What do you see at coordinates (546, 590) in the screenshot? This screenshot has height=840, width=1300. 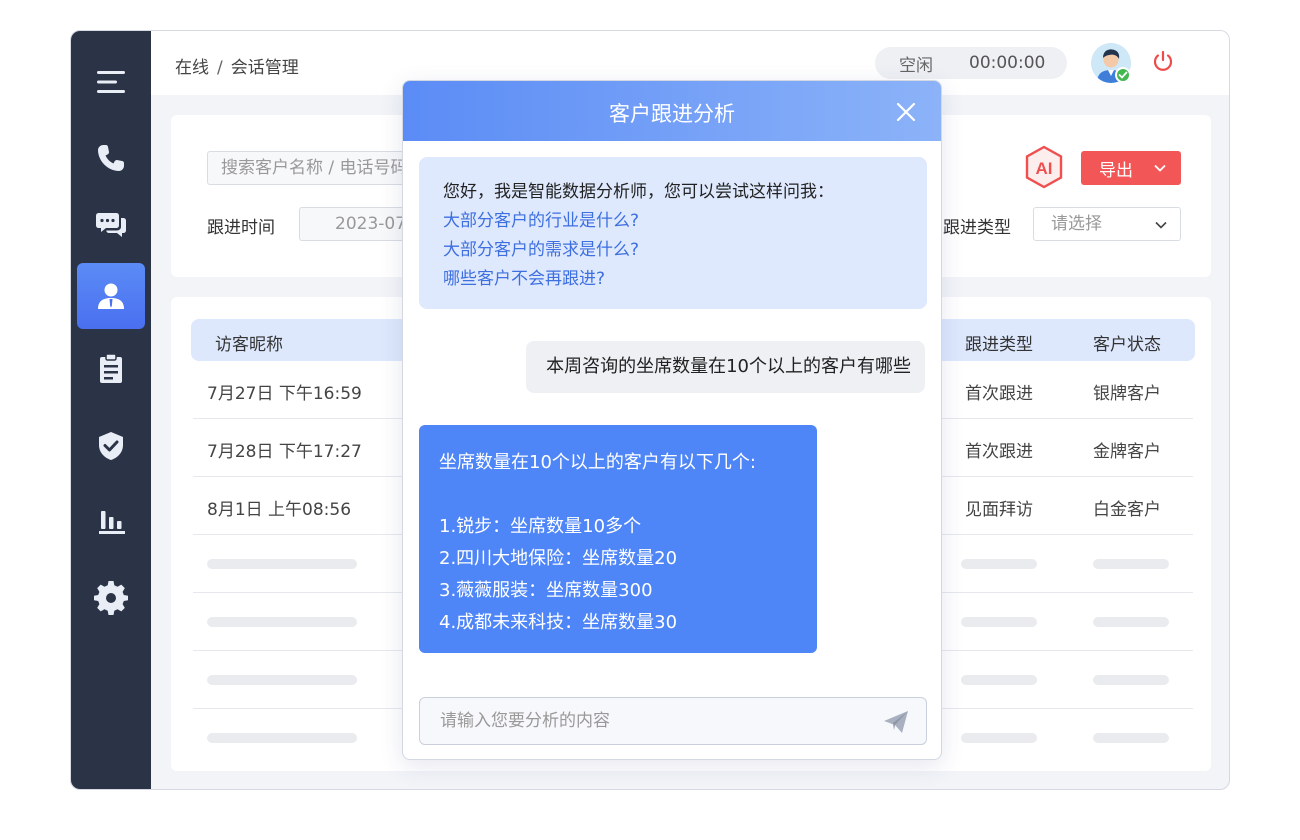 I see `reply-item: 3.薇薇服装：坐席数量300` at bounding box center [546, 590].